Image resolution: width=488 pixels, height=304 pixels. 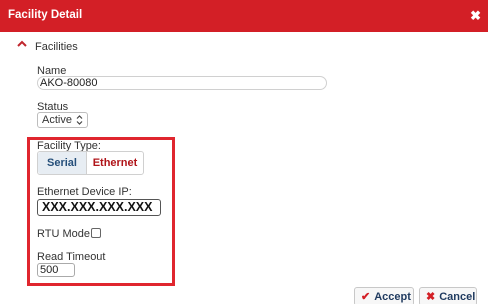 I want to click on facility-type-serial-option: Serial, so click(x=62, y=163).